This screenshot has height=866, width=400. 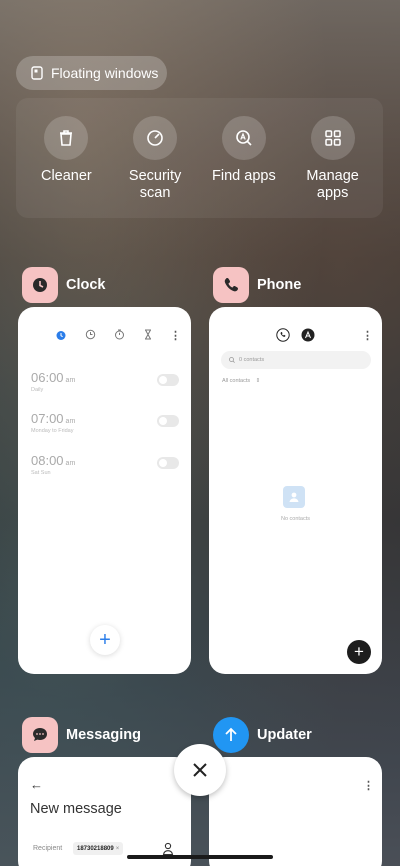 I want to click on messaging-app-header: Messaging, so click(x=81, y=735).